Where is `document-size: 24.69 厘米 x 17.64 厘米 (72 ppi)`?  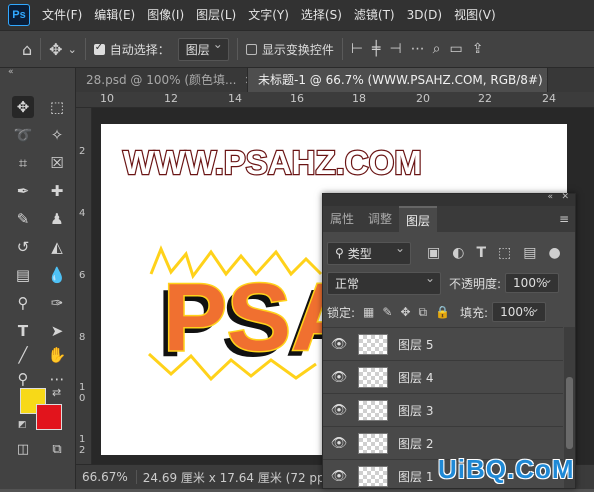 document-size: 24.69 厘米 x 17.64 厘米 (72 ppi) is located at coordinates (235, 477).